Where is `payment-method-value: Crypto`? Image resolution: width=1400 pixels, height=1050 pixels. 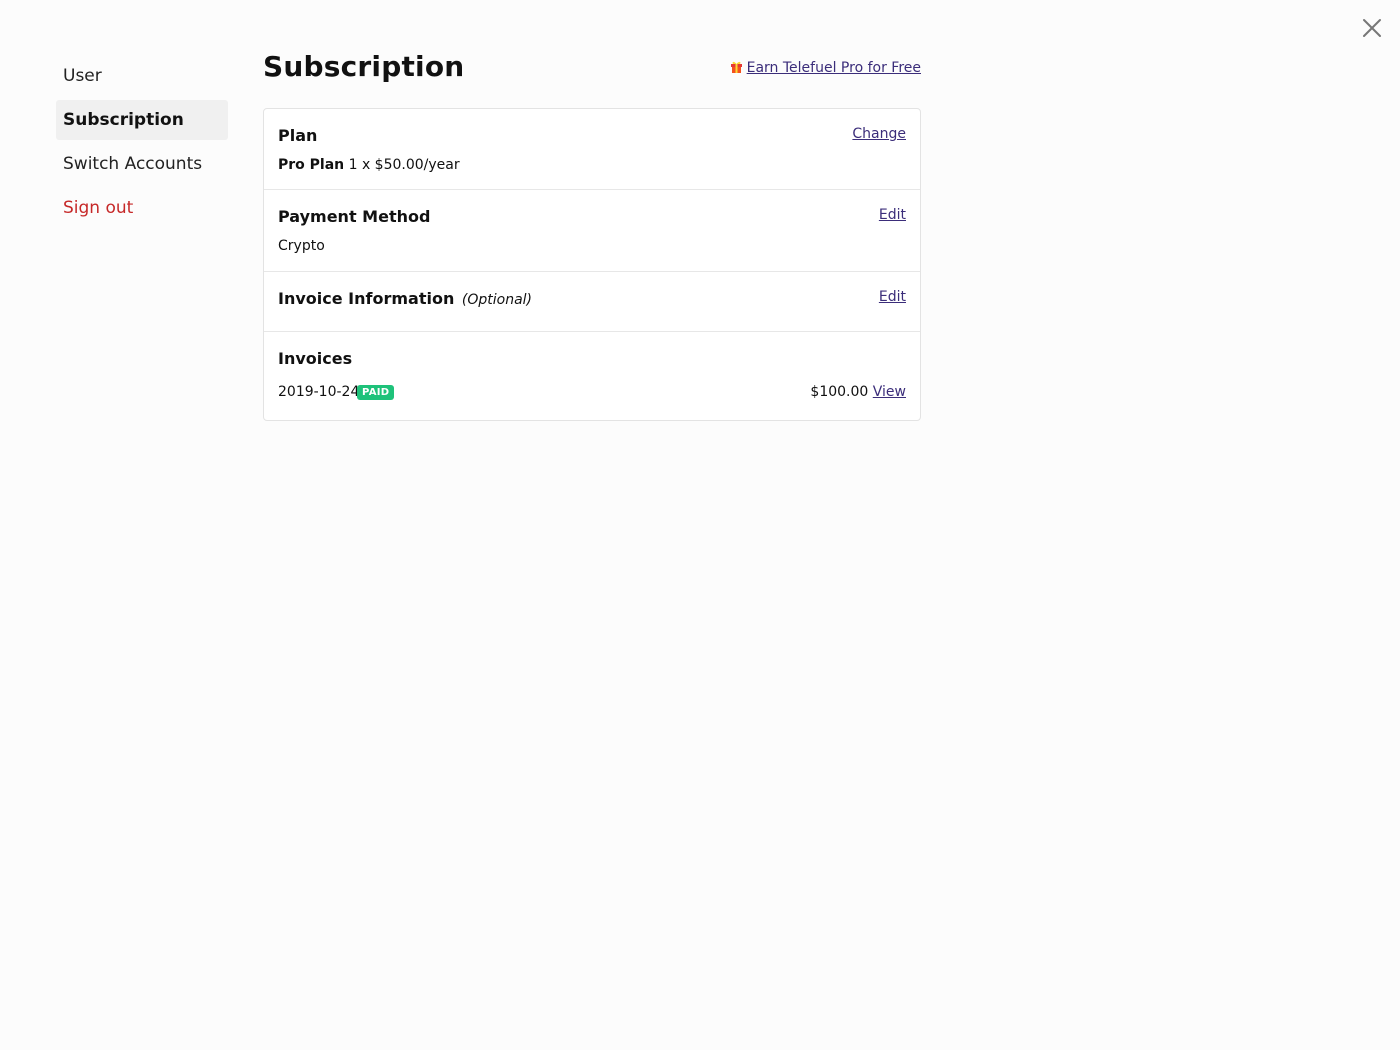
payment-method-value: Crypto is located at coordinates (301, 246).